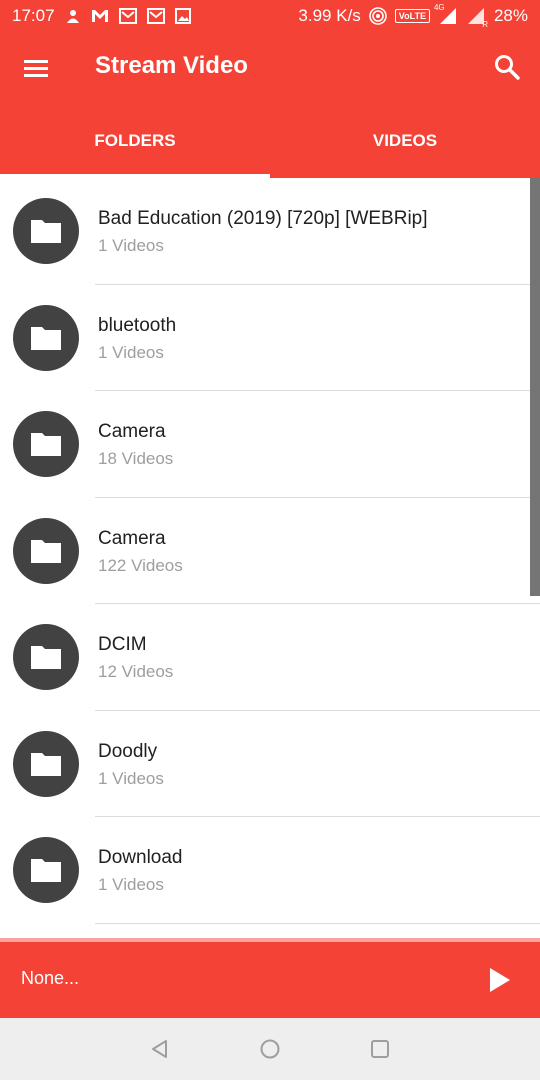 This screenshot has width=540, height=1080. Describe the element at coordinates (136, 671) in the screenshot. I see `folder-video-count: 12 Videos` at that location.